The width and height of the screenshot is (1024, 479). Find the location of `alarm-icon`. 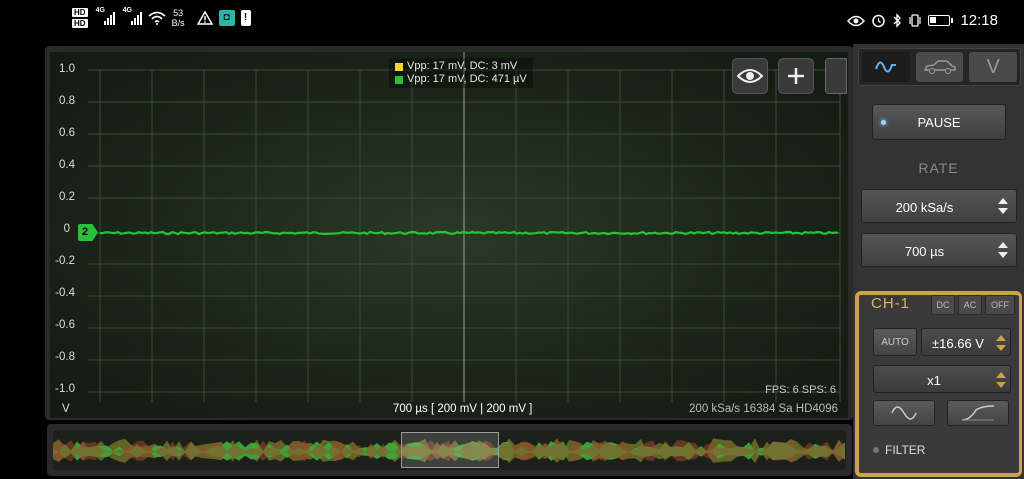

alarm-icon is located at coordinates (879, 21).